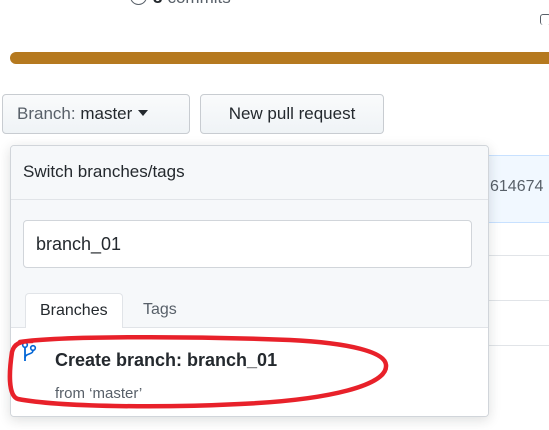  Describe the element at coordinates (544, 19) in the screenshot. I see `branch-count-icon` at that location.